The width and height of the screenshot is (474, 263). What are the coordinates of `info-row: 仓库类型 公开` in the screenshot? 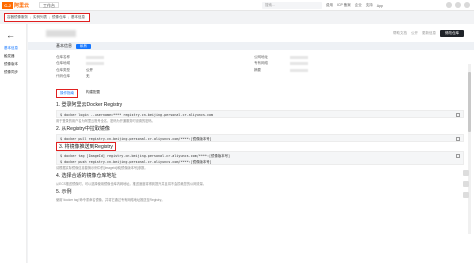 It's located at (96, 70).